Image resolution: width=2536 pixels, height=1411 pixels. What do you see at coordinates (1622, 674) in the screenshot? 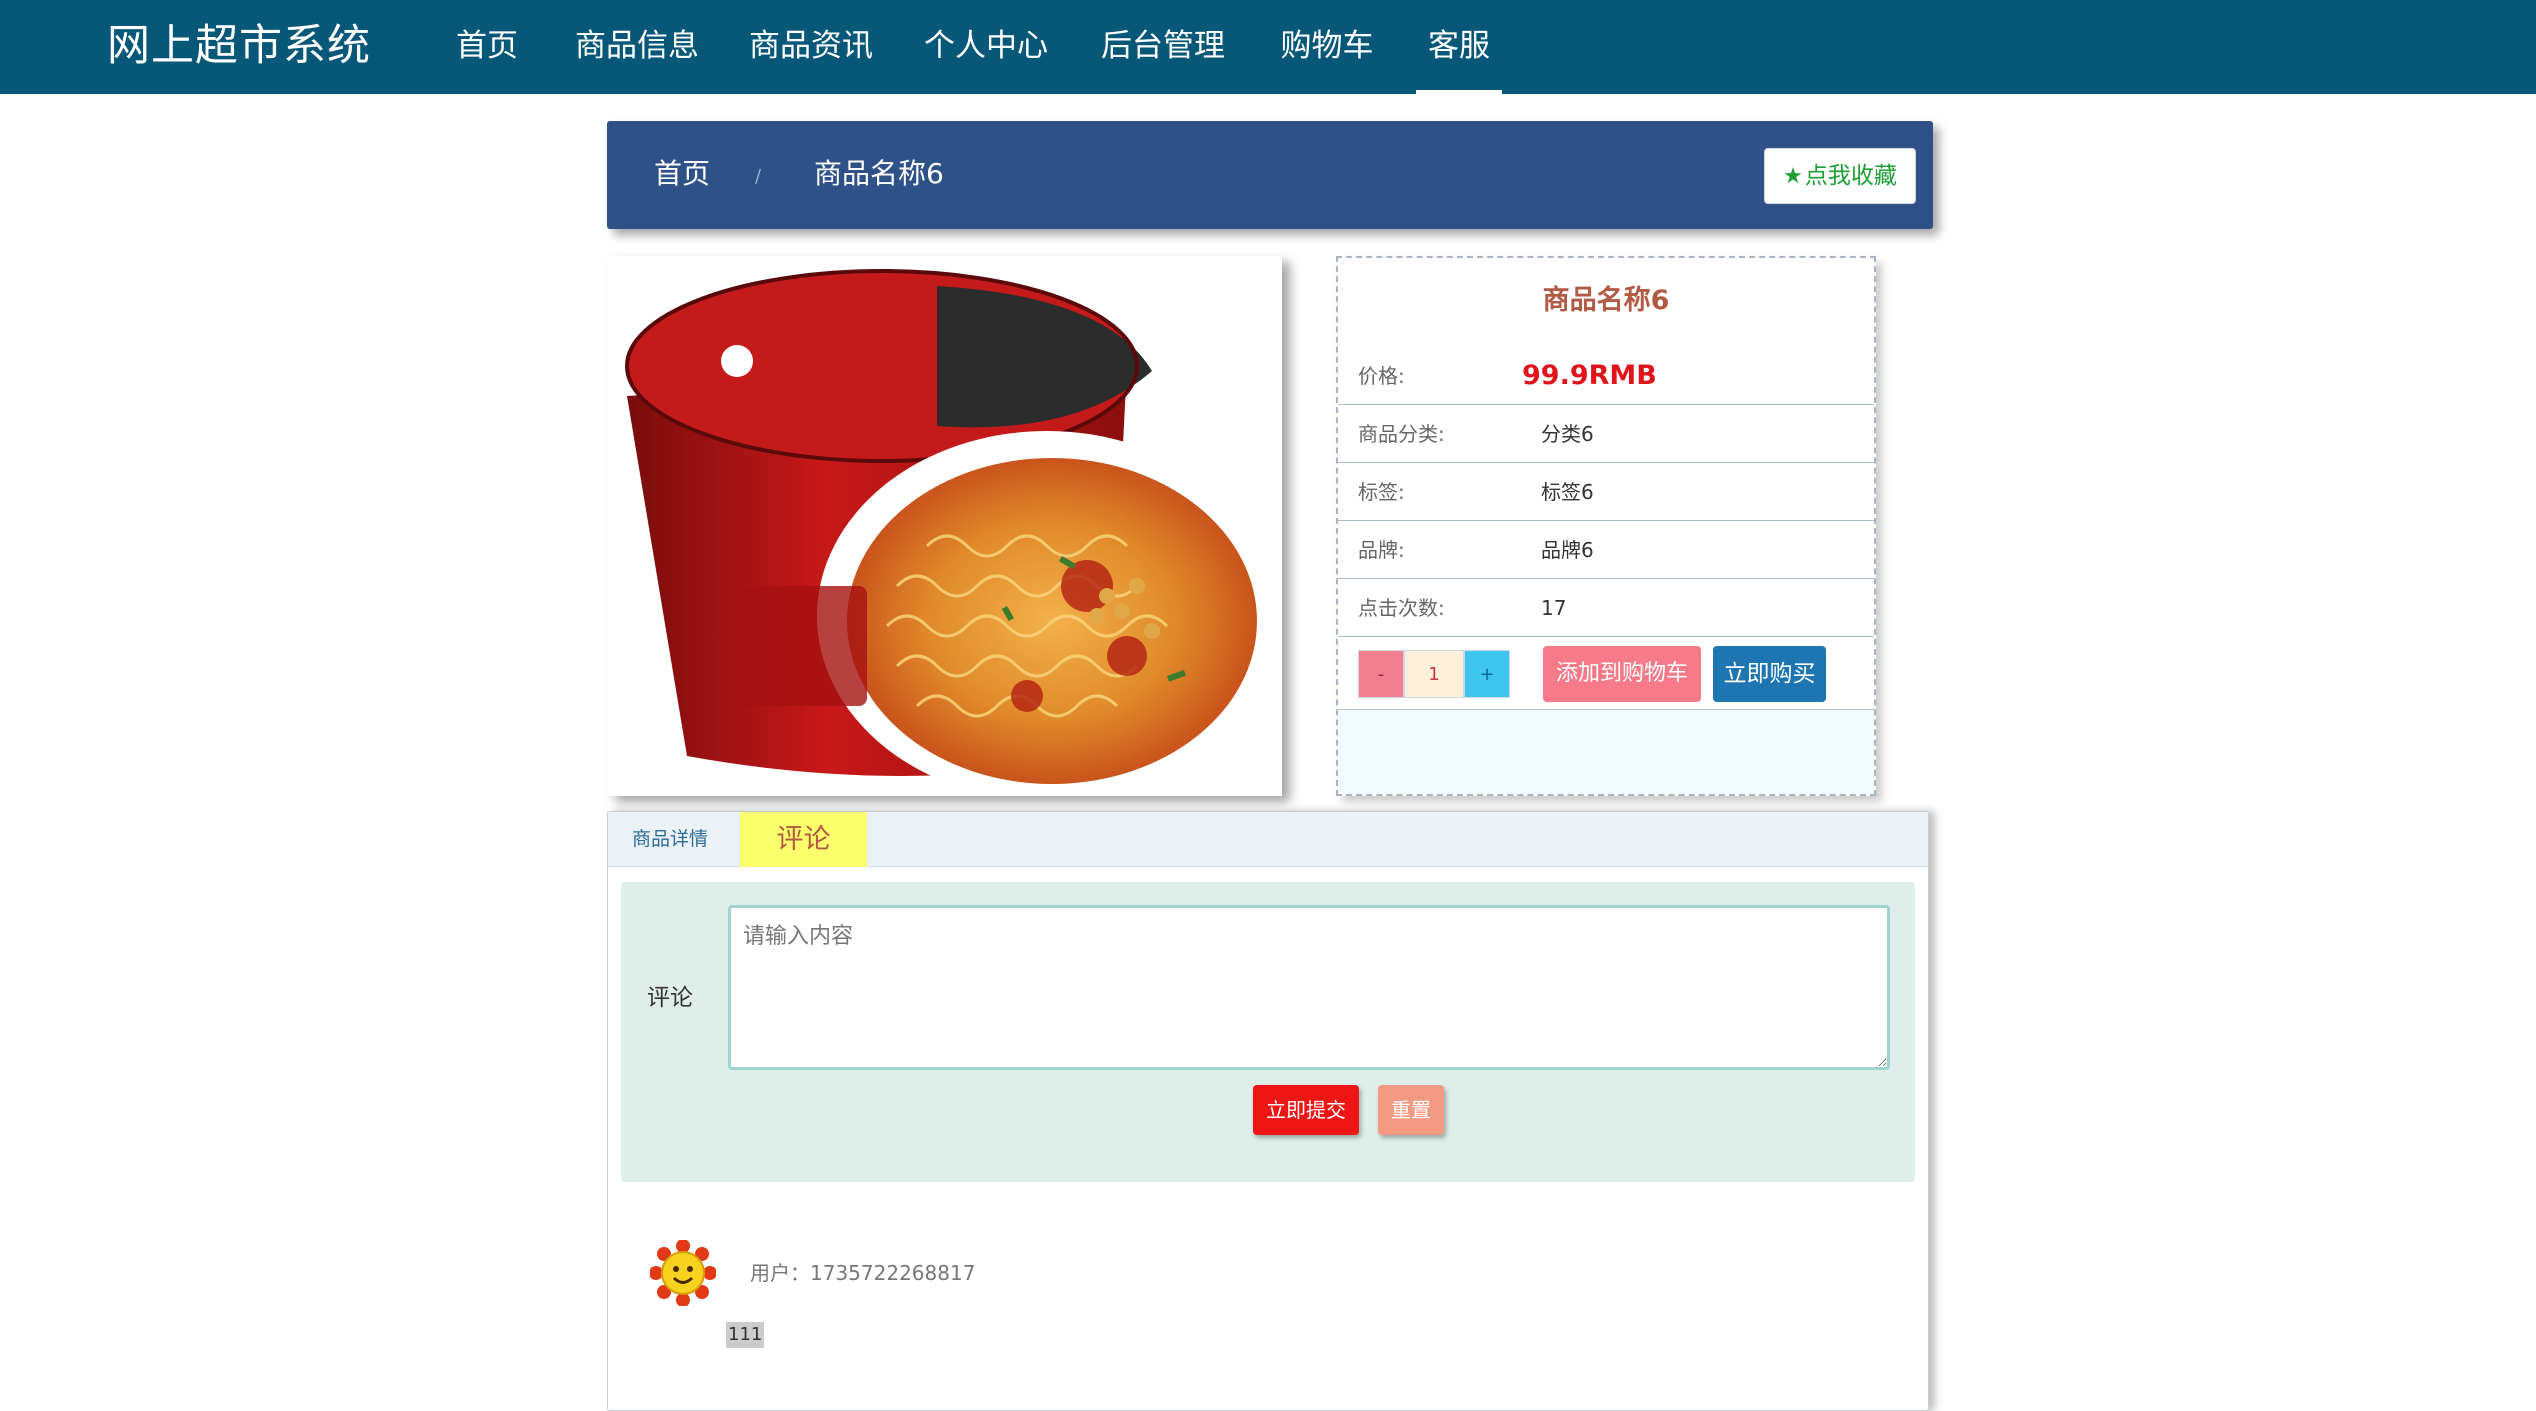
I see `add-to-cart-button: 添加到购物车` at bounding box center [1622, 674].